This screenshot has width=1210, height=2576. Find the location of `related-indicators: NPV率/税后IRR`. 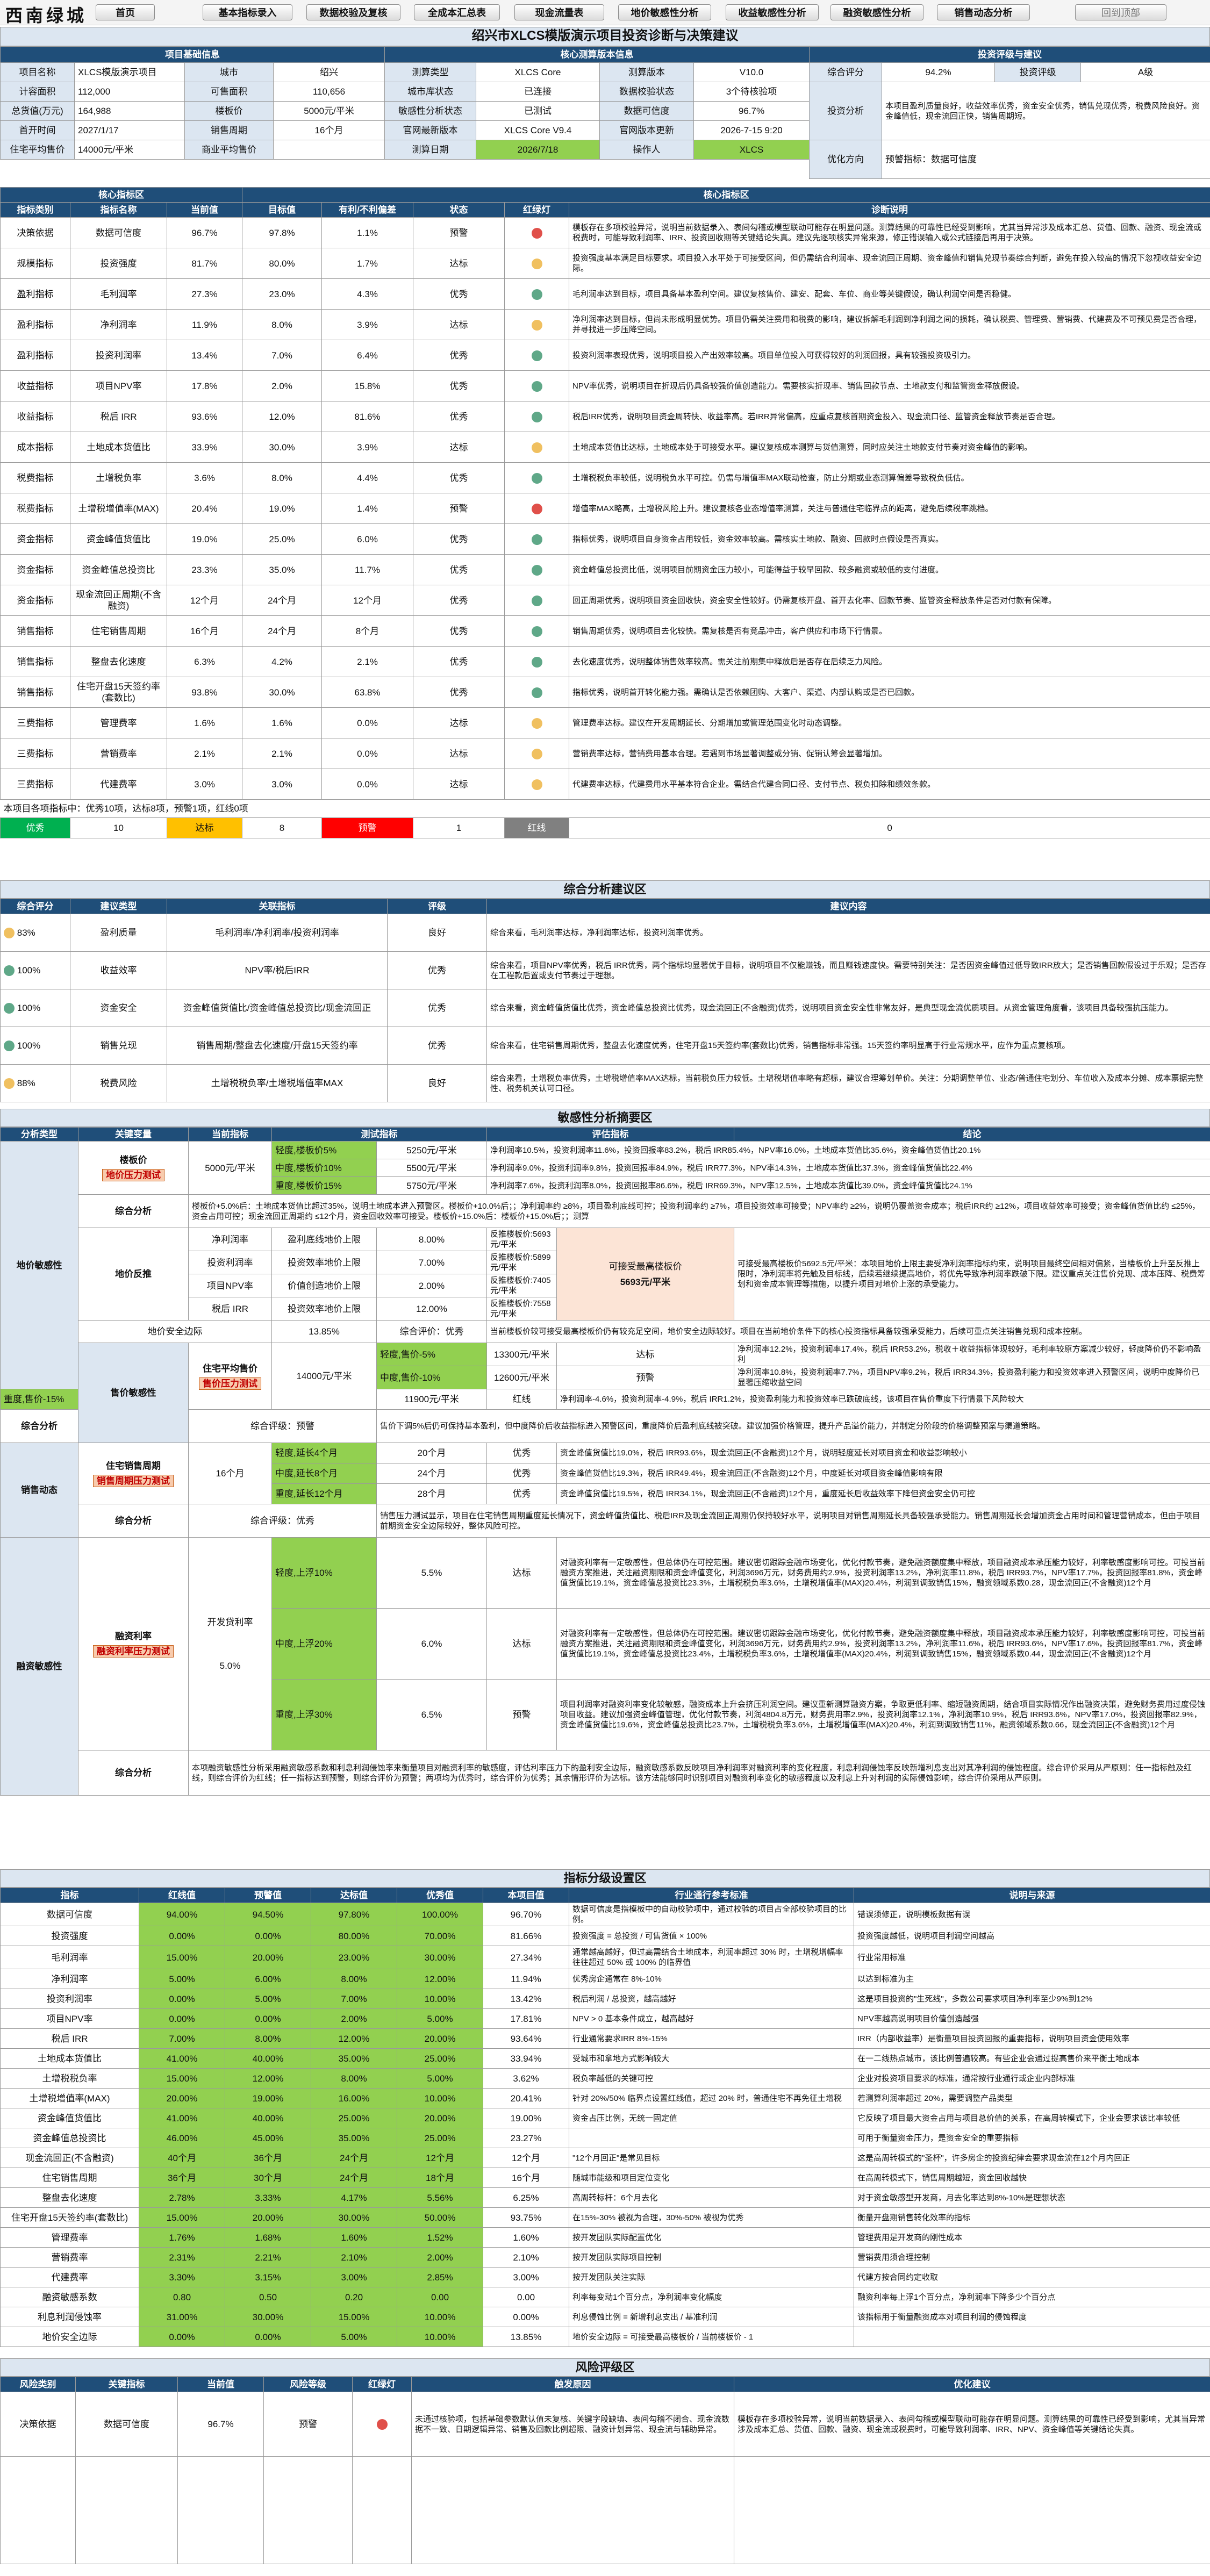

related-indicators: NPV率/税后IRR is located at coordinates (277, 970).